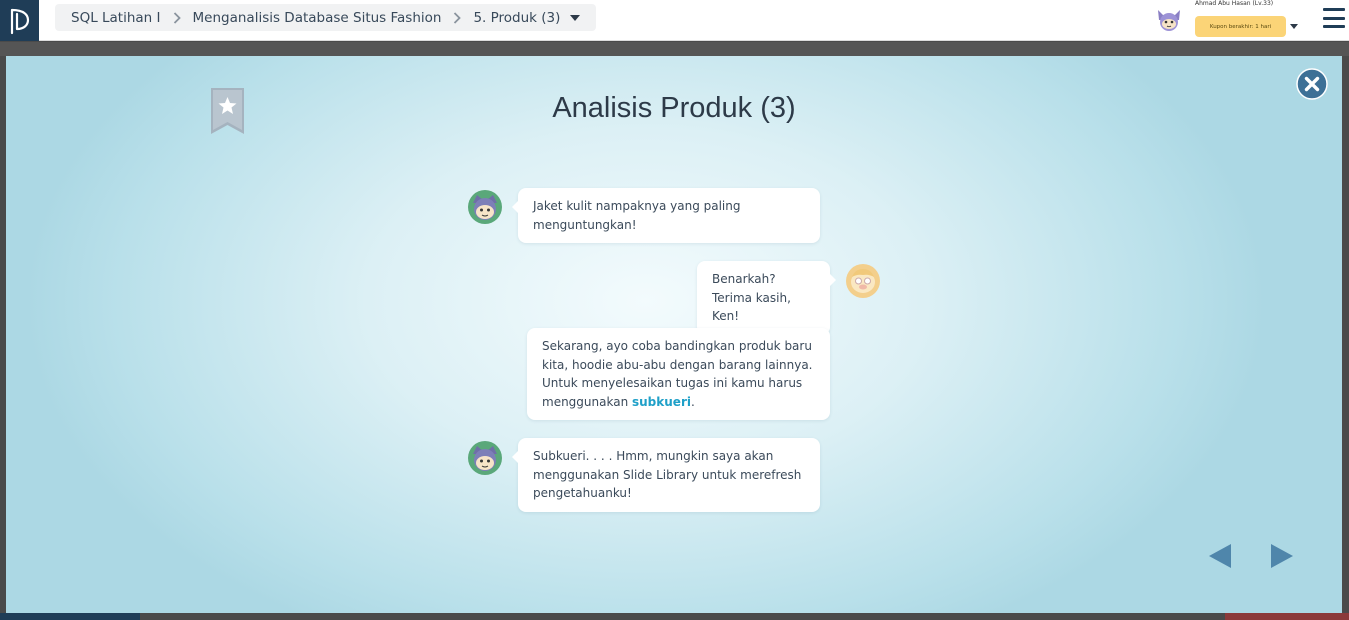 The image size is (1349, 620). I want to click on chat-bubble-mentor: Benarkah? Terima kasih, Ken!, so click(766, 298).